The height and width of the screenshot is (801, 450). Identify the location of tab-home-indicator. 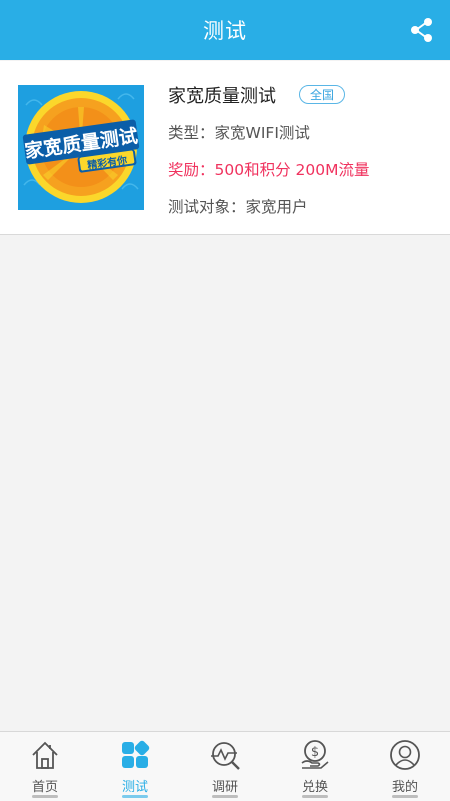
(45, 796).